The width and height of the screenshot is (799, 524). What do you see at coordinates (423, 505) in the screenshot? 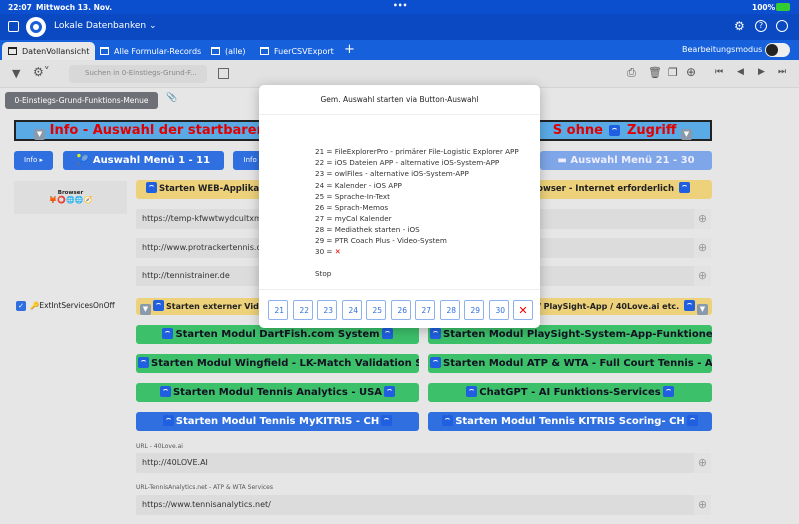
I see `tennisanalytics-url-field: https://www.tennisanalytics.net/⊕` at bounding box center [423, 505].